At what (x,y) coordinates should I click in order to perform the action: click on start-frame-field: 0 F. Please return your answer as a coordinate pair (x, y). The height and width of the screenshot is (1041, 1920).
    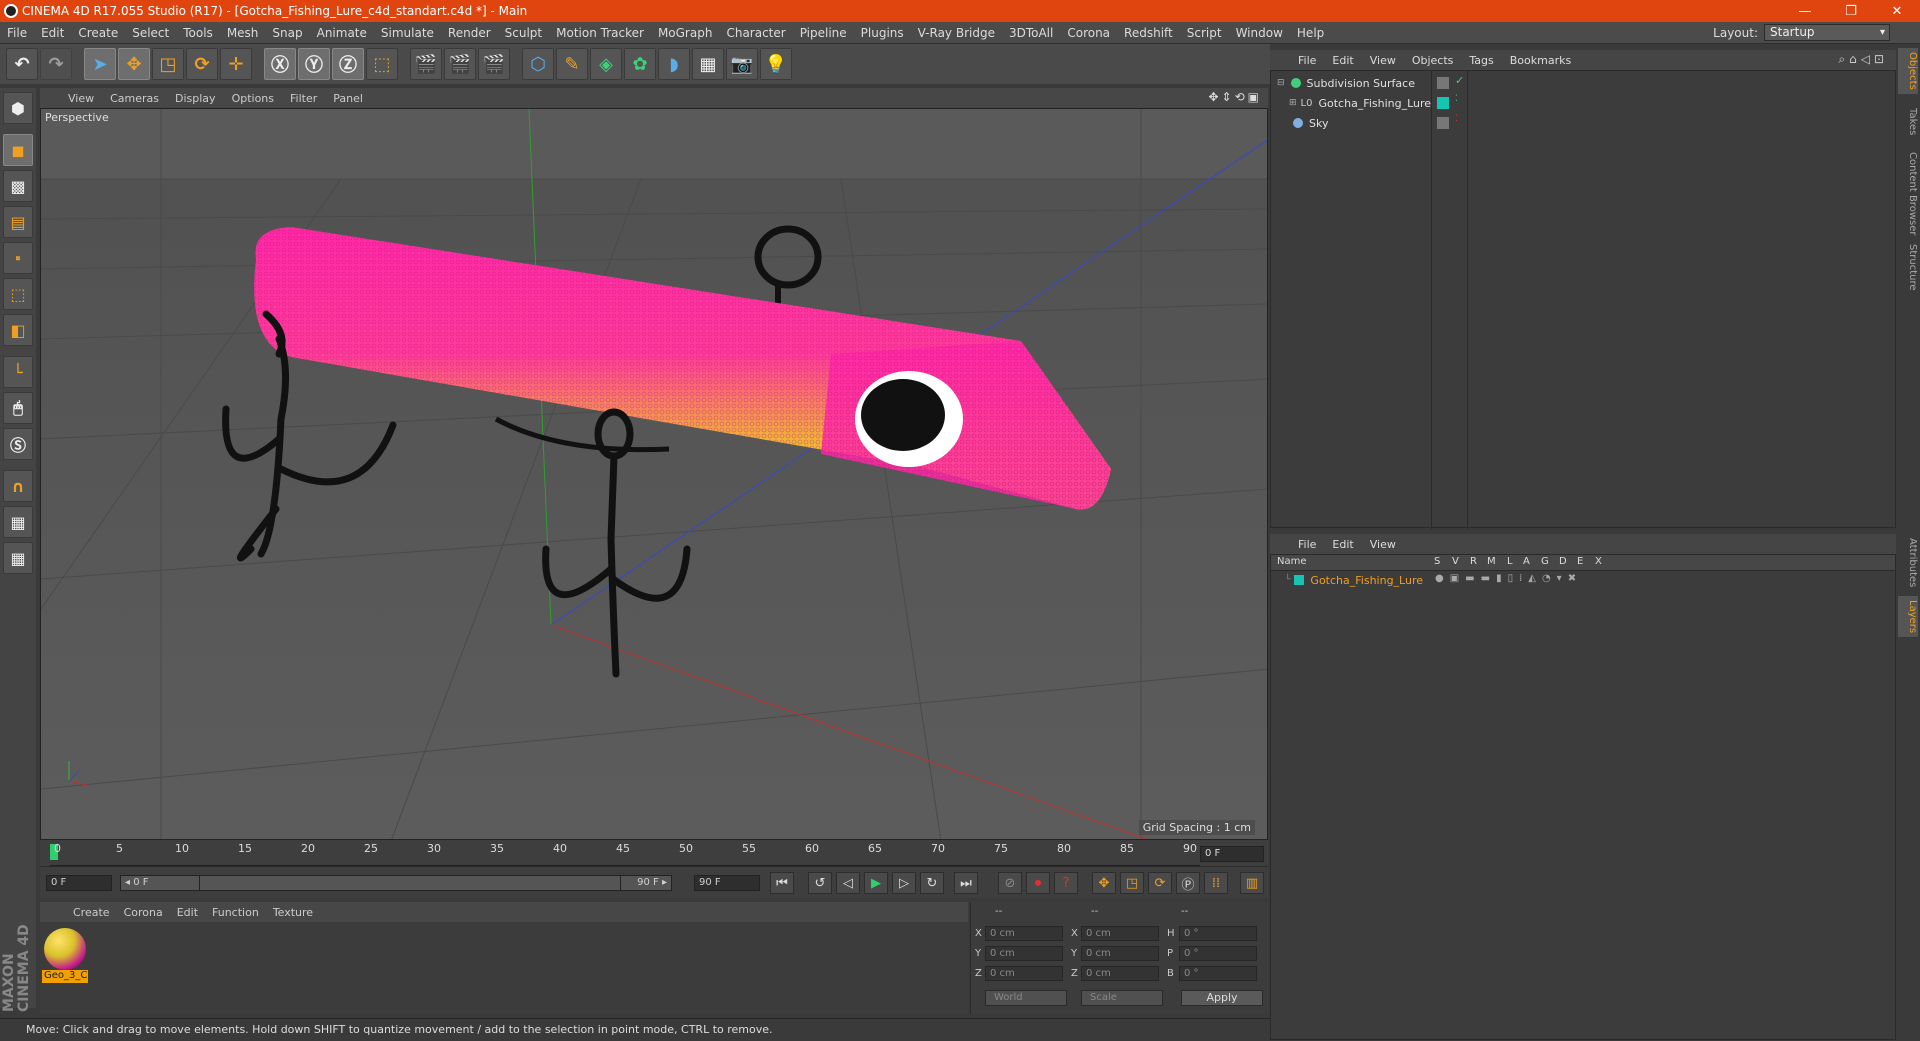
    Looking at the image, I should click on (79, 883).